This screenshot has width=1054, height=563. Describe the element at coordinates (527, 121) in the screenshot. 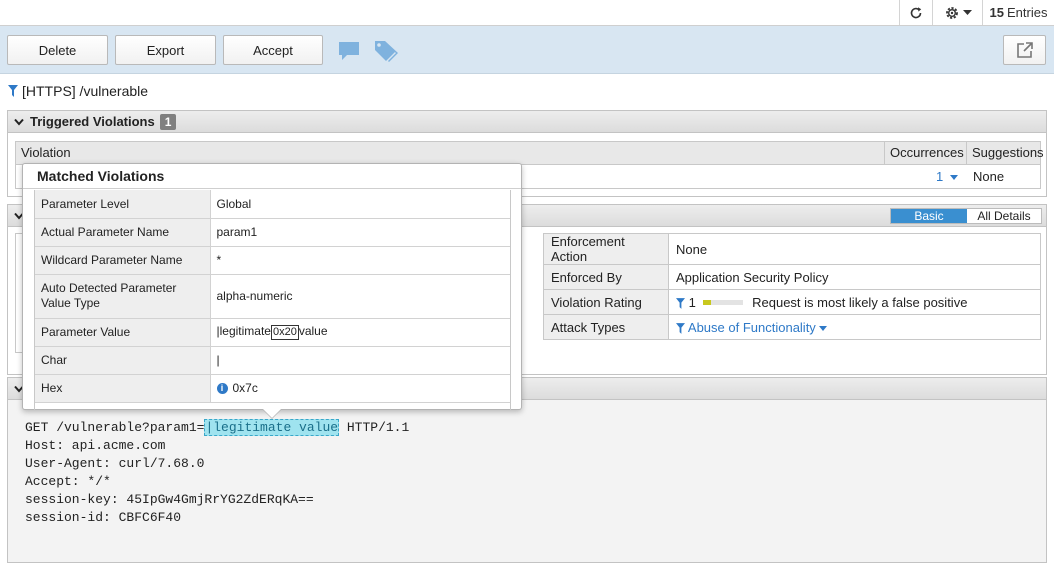

I see `triggered-violations-header: Triggered Violations 1` at that location.